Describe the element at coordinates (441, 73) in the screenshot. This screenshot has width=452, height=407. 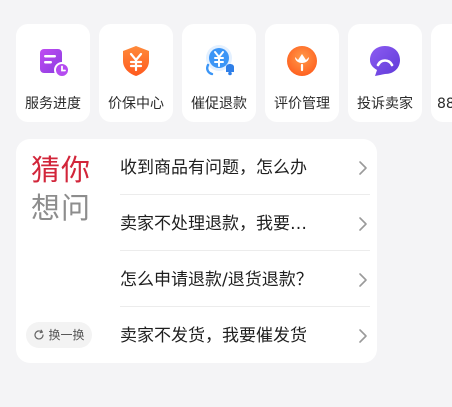
I see `service-tile-partial: 88` at that location.